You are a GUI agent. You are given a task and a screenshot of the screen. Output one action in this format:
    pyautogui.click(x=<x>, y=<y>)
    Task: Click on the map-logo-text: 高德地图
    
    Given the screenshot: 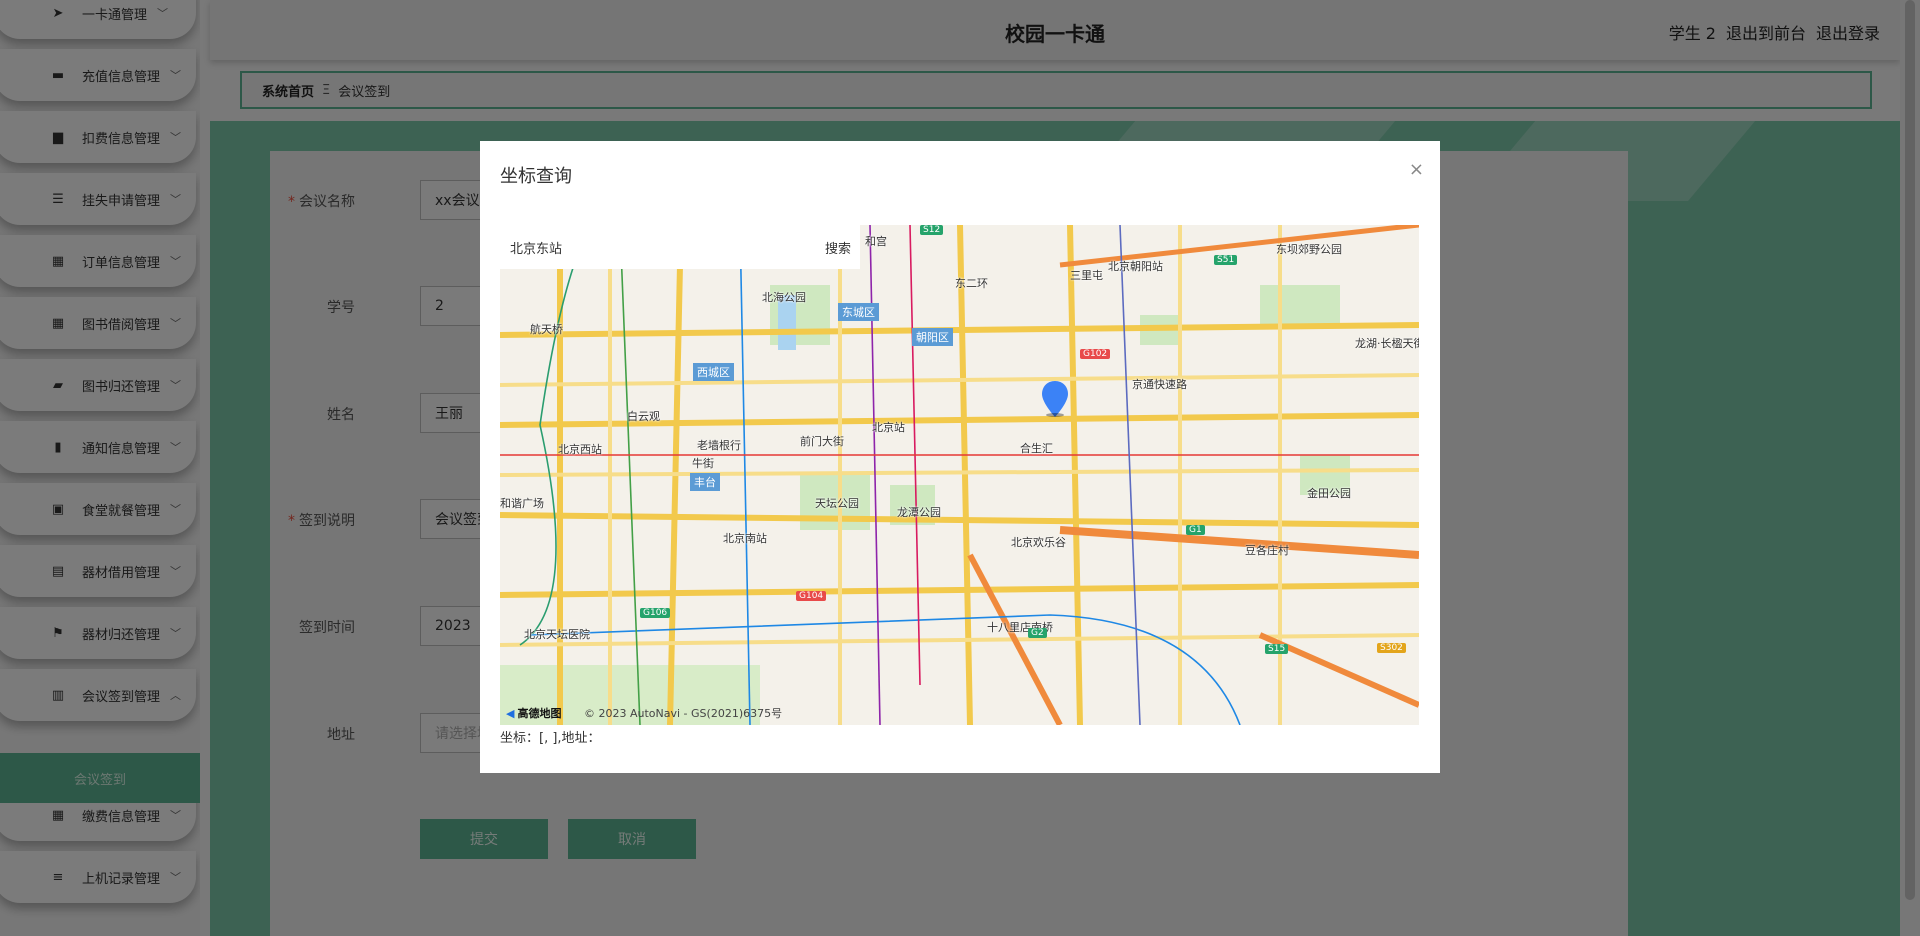 What is the action you would take?
    pyautogui.click(x=539, y=713)
    